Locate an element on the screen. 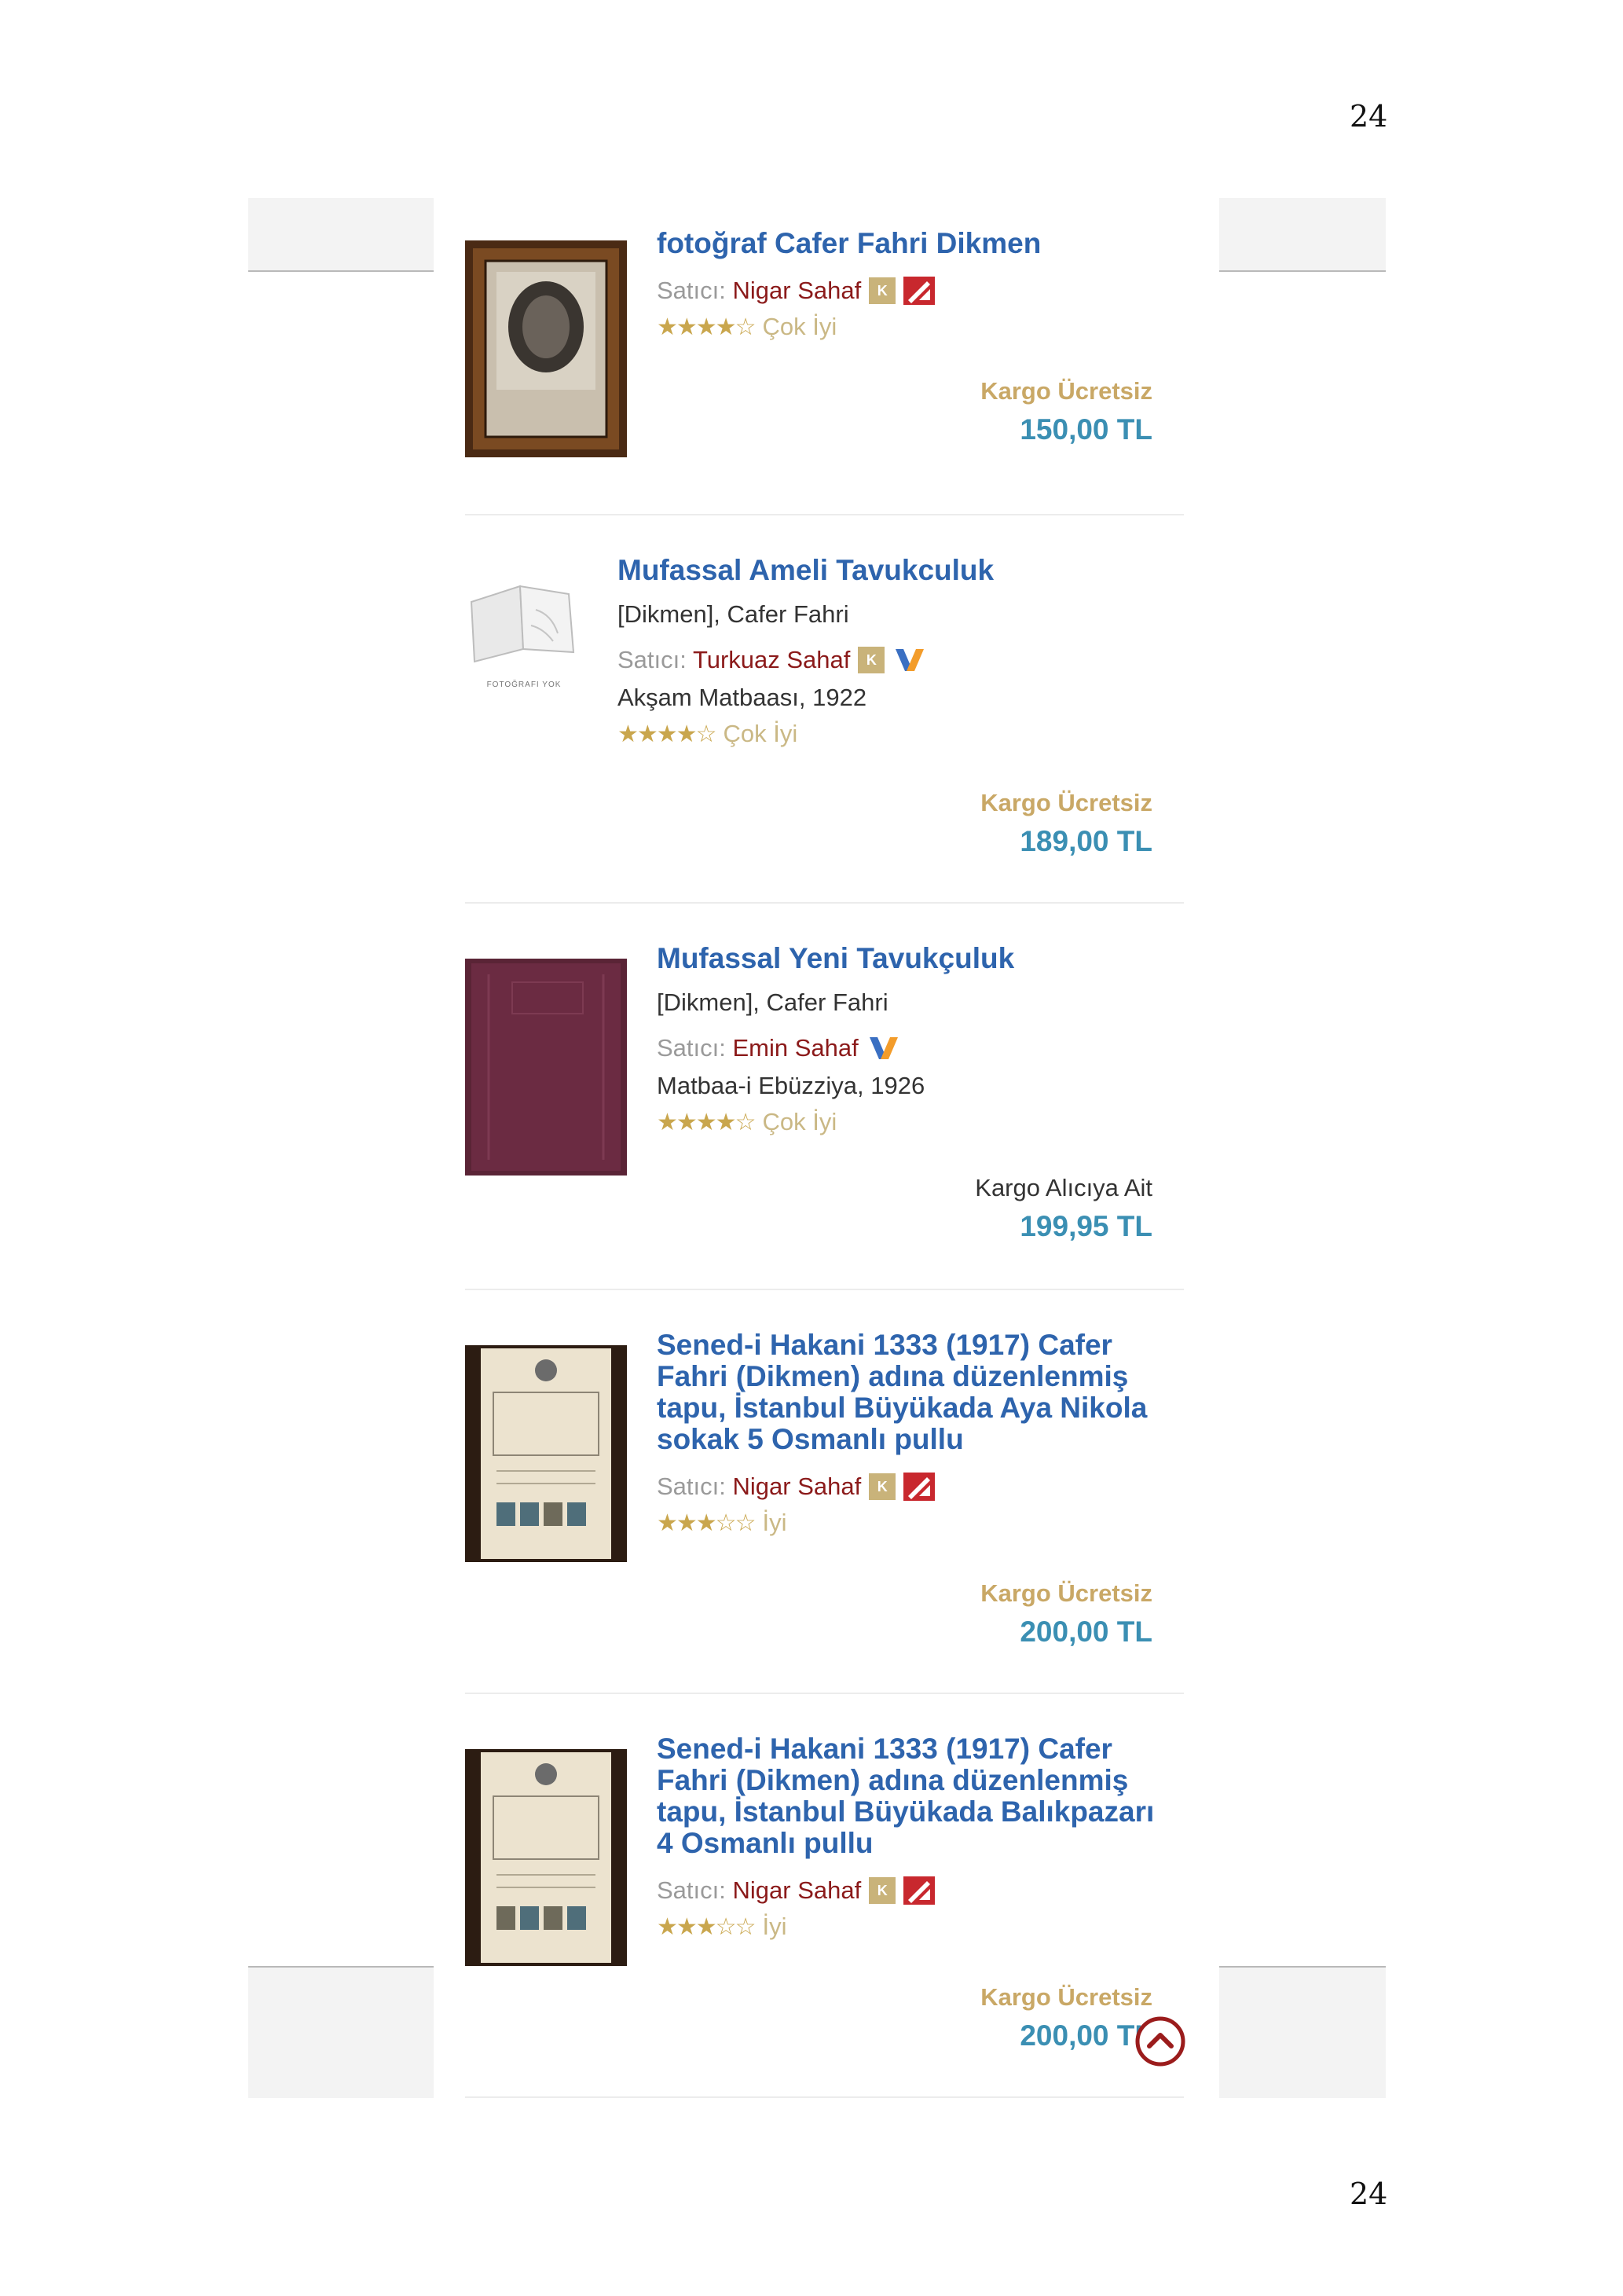 Image resolution: width=1623 pixels, height=2296 pixels. page-number-bottom: 24 is located at coordinates (1369, 2194).